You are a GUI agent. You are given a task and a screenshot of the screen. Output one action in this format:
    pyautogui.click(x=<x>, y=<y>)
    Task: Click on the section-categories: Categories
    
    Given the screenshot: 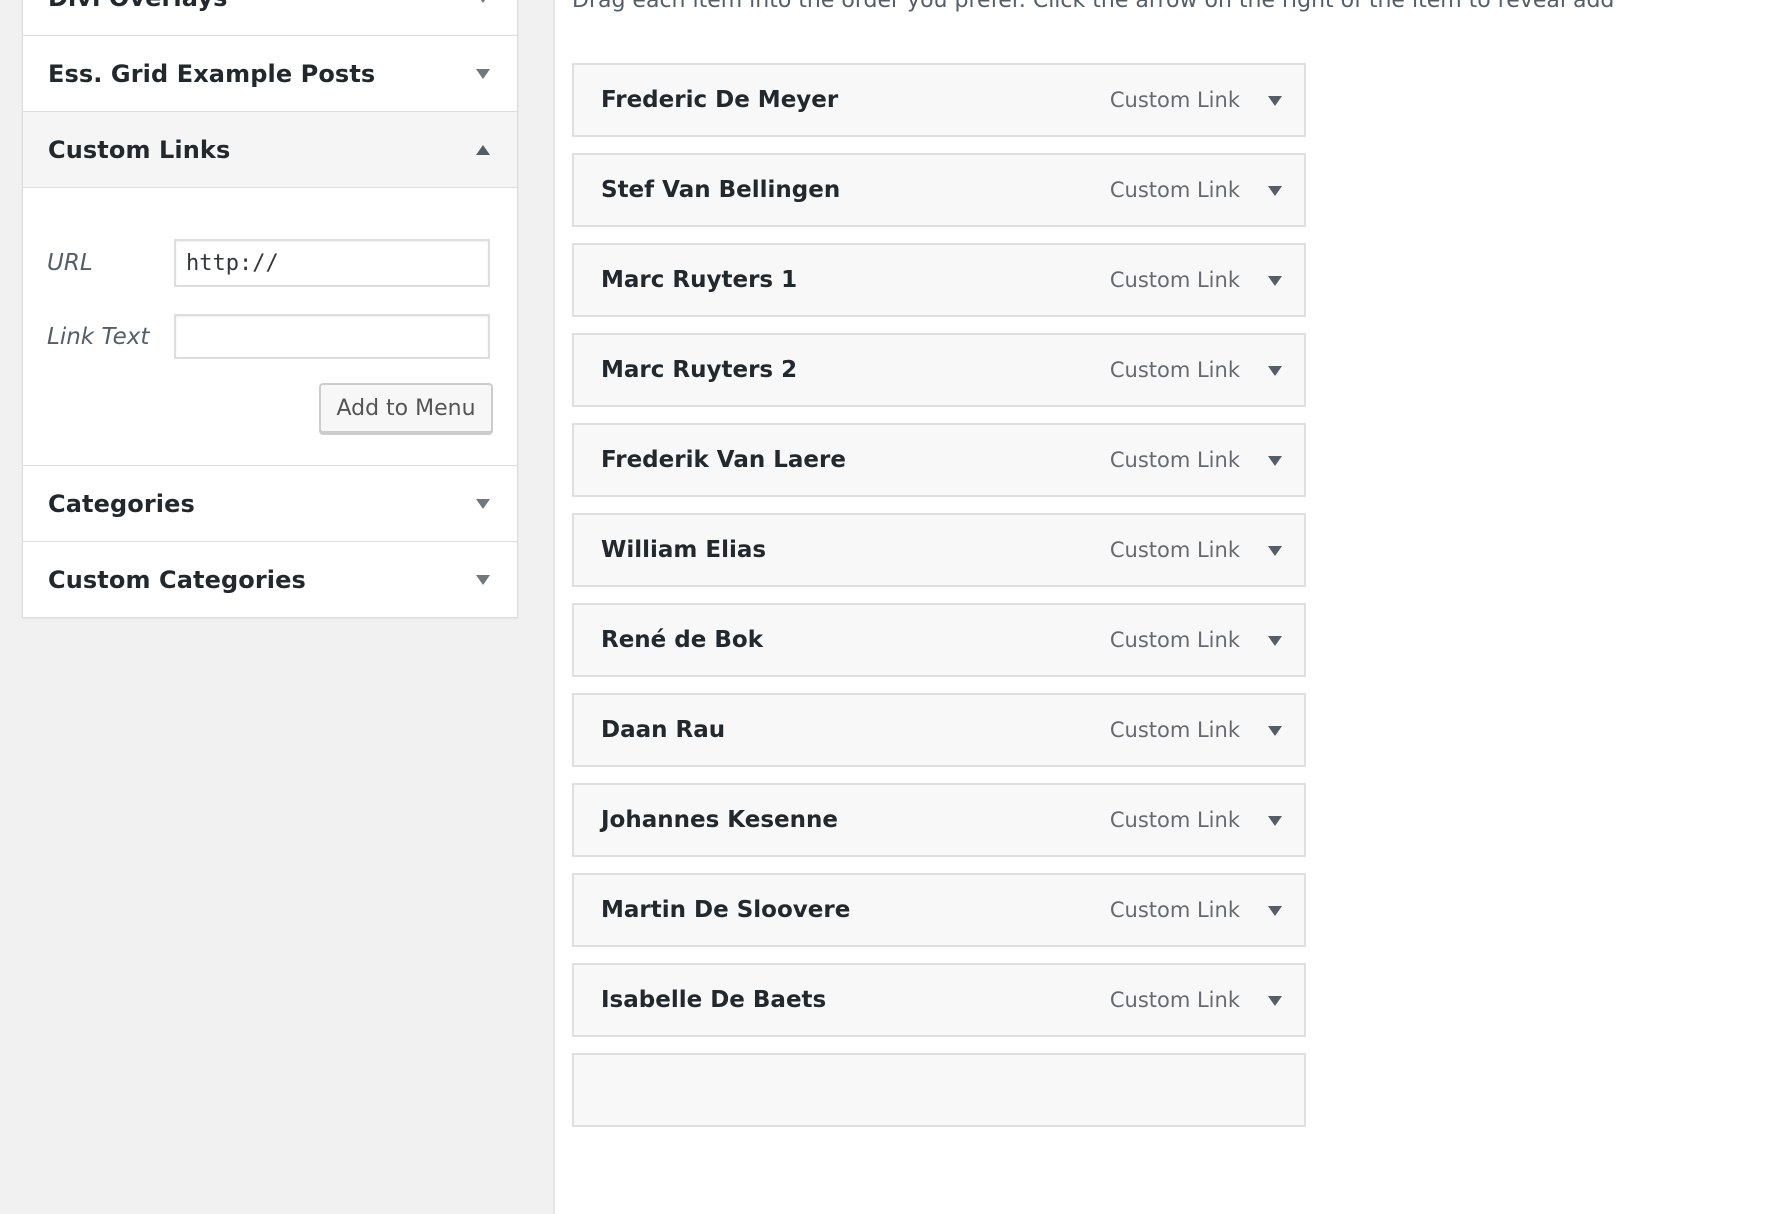 What is the action you would take?
    pyautogui.click(x=270, y=504)
    